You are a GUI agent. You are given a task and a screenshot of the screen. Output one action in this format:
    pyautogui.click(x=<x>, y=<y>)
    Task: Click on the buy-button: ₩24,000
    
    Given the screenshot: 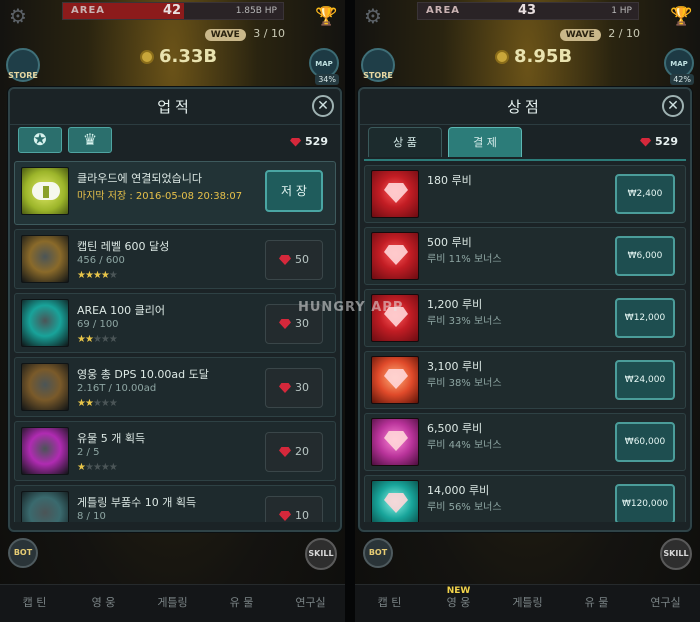 What is the action you would take?
    pyautogui.click(x=645, y=380)
    